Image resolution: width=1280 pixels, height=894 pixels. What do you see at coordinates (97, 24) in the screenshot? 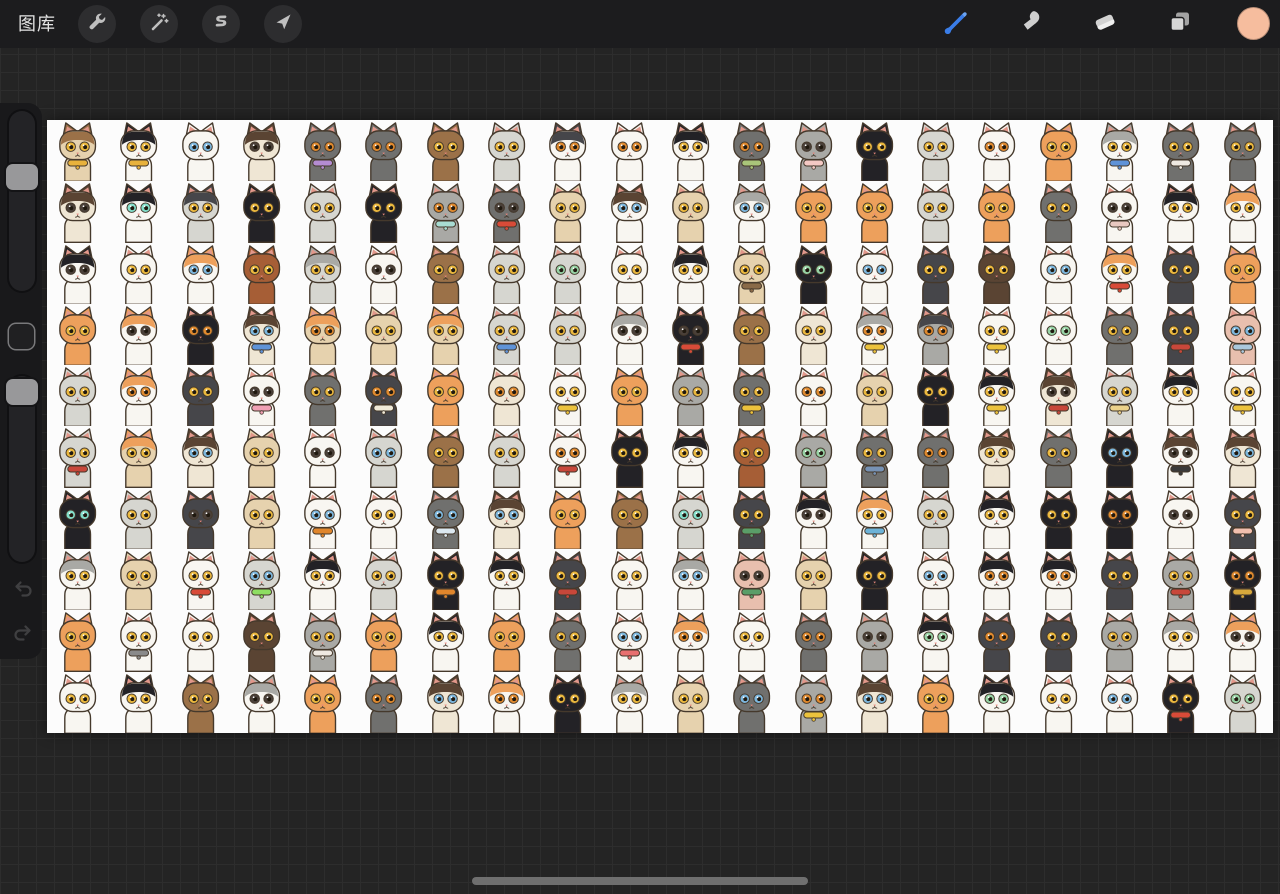
I see `actions-button` at bounding box center [97, 24].